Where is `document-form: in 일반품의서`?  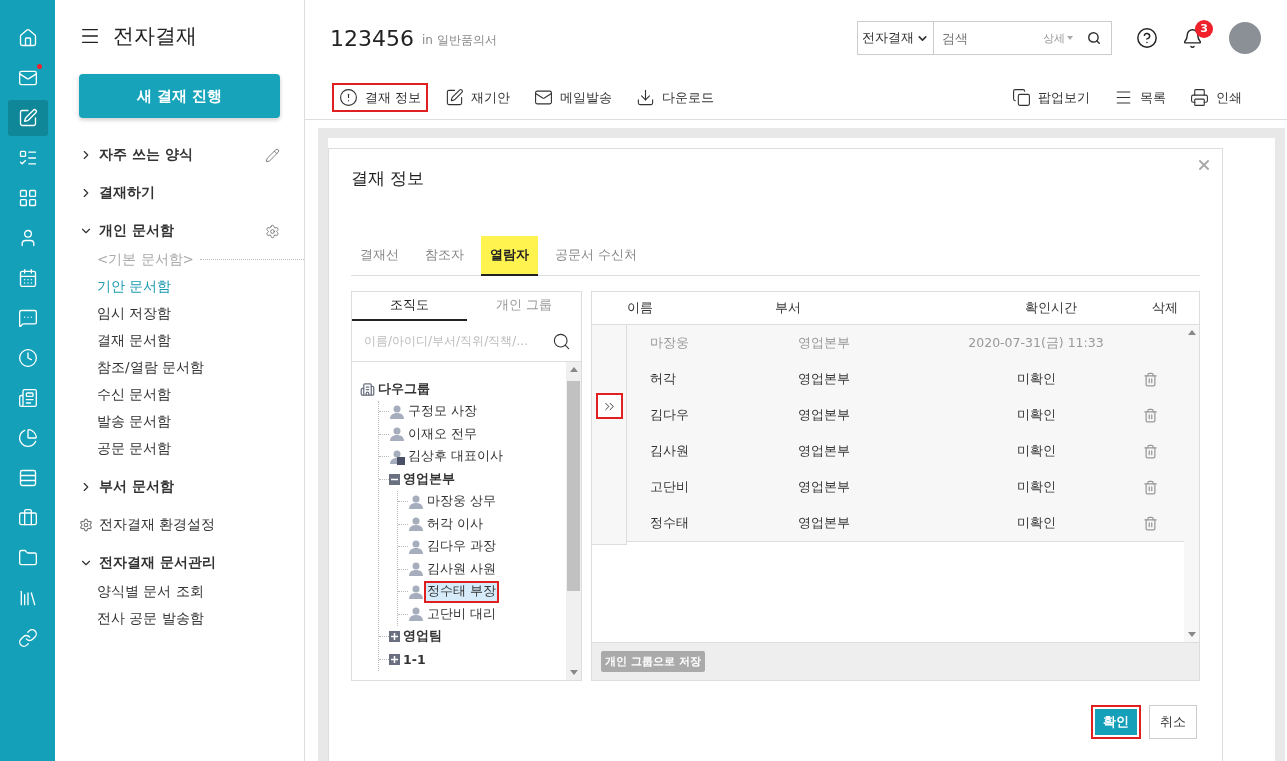 document-form: in 일반품의서 is located at coordinates (460, 40).